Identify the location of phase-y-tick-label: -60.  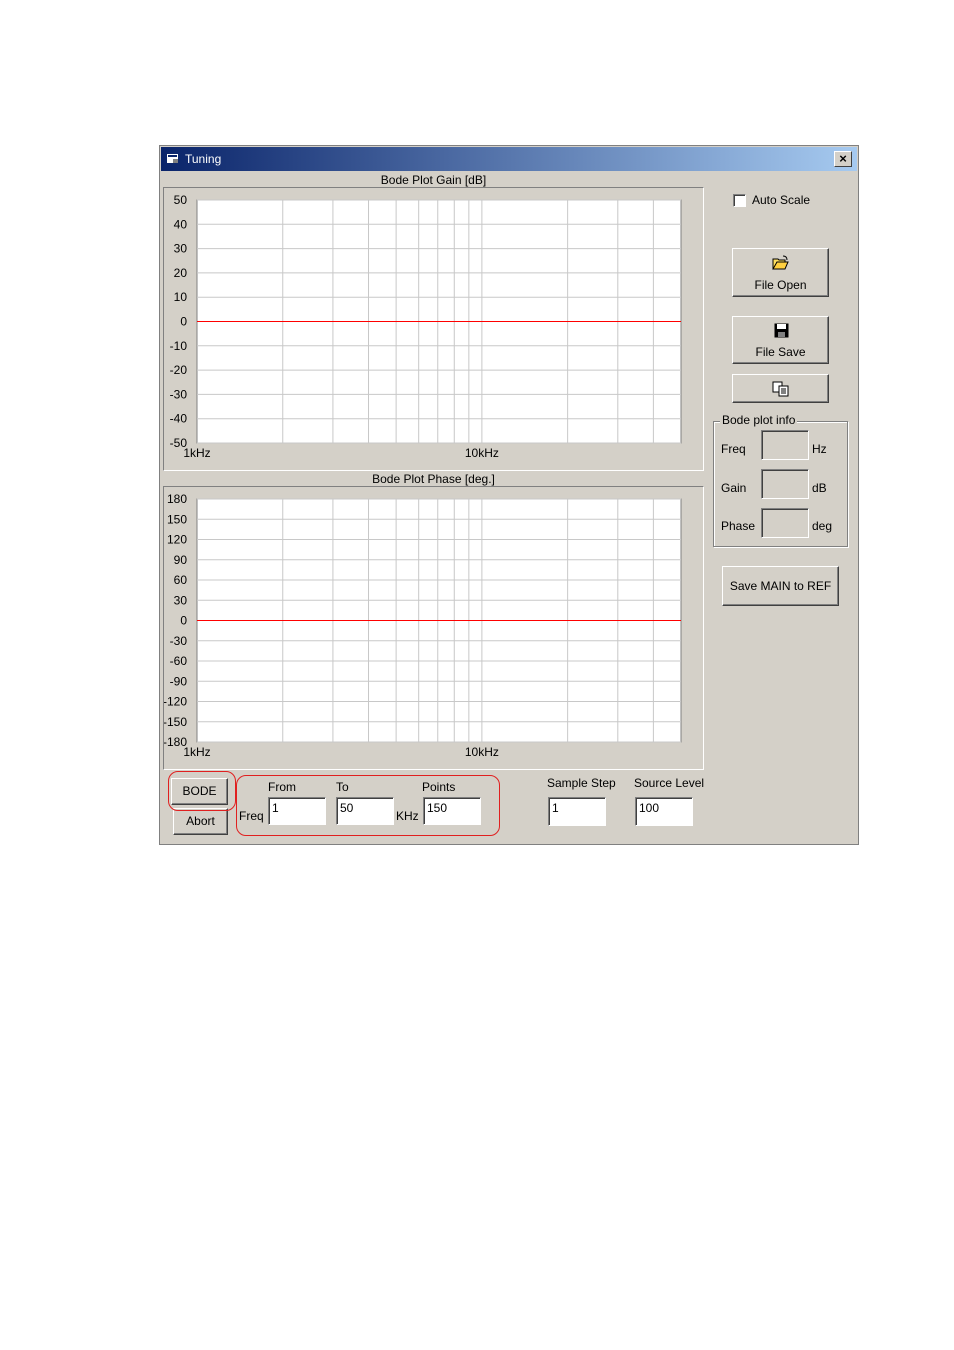
(179, 661).